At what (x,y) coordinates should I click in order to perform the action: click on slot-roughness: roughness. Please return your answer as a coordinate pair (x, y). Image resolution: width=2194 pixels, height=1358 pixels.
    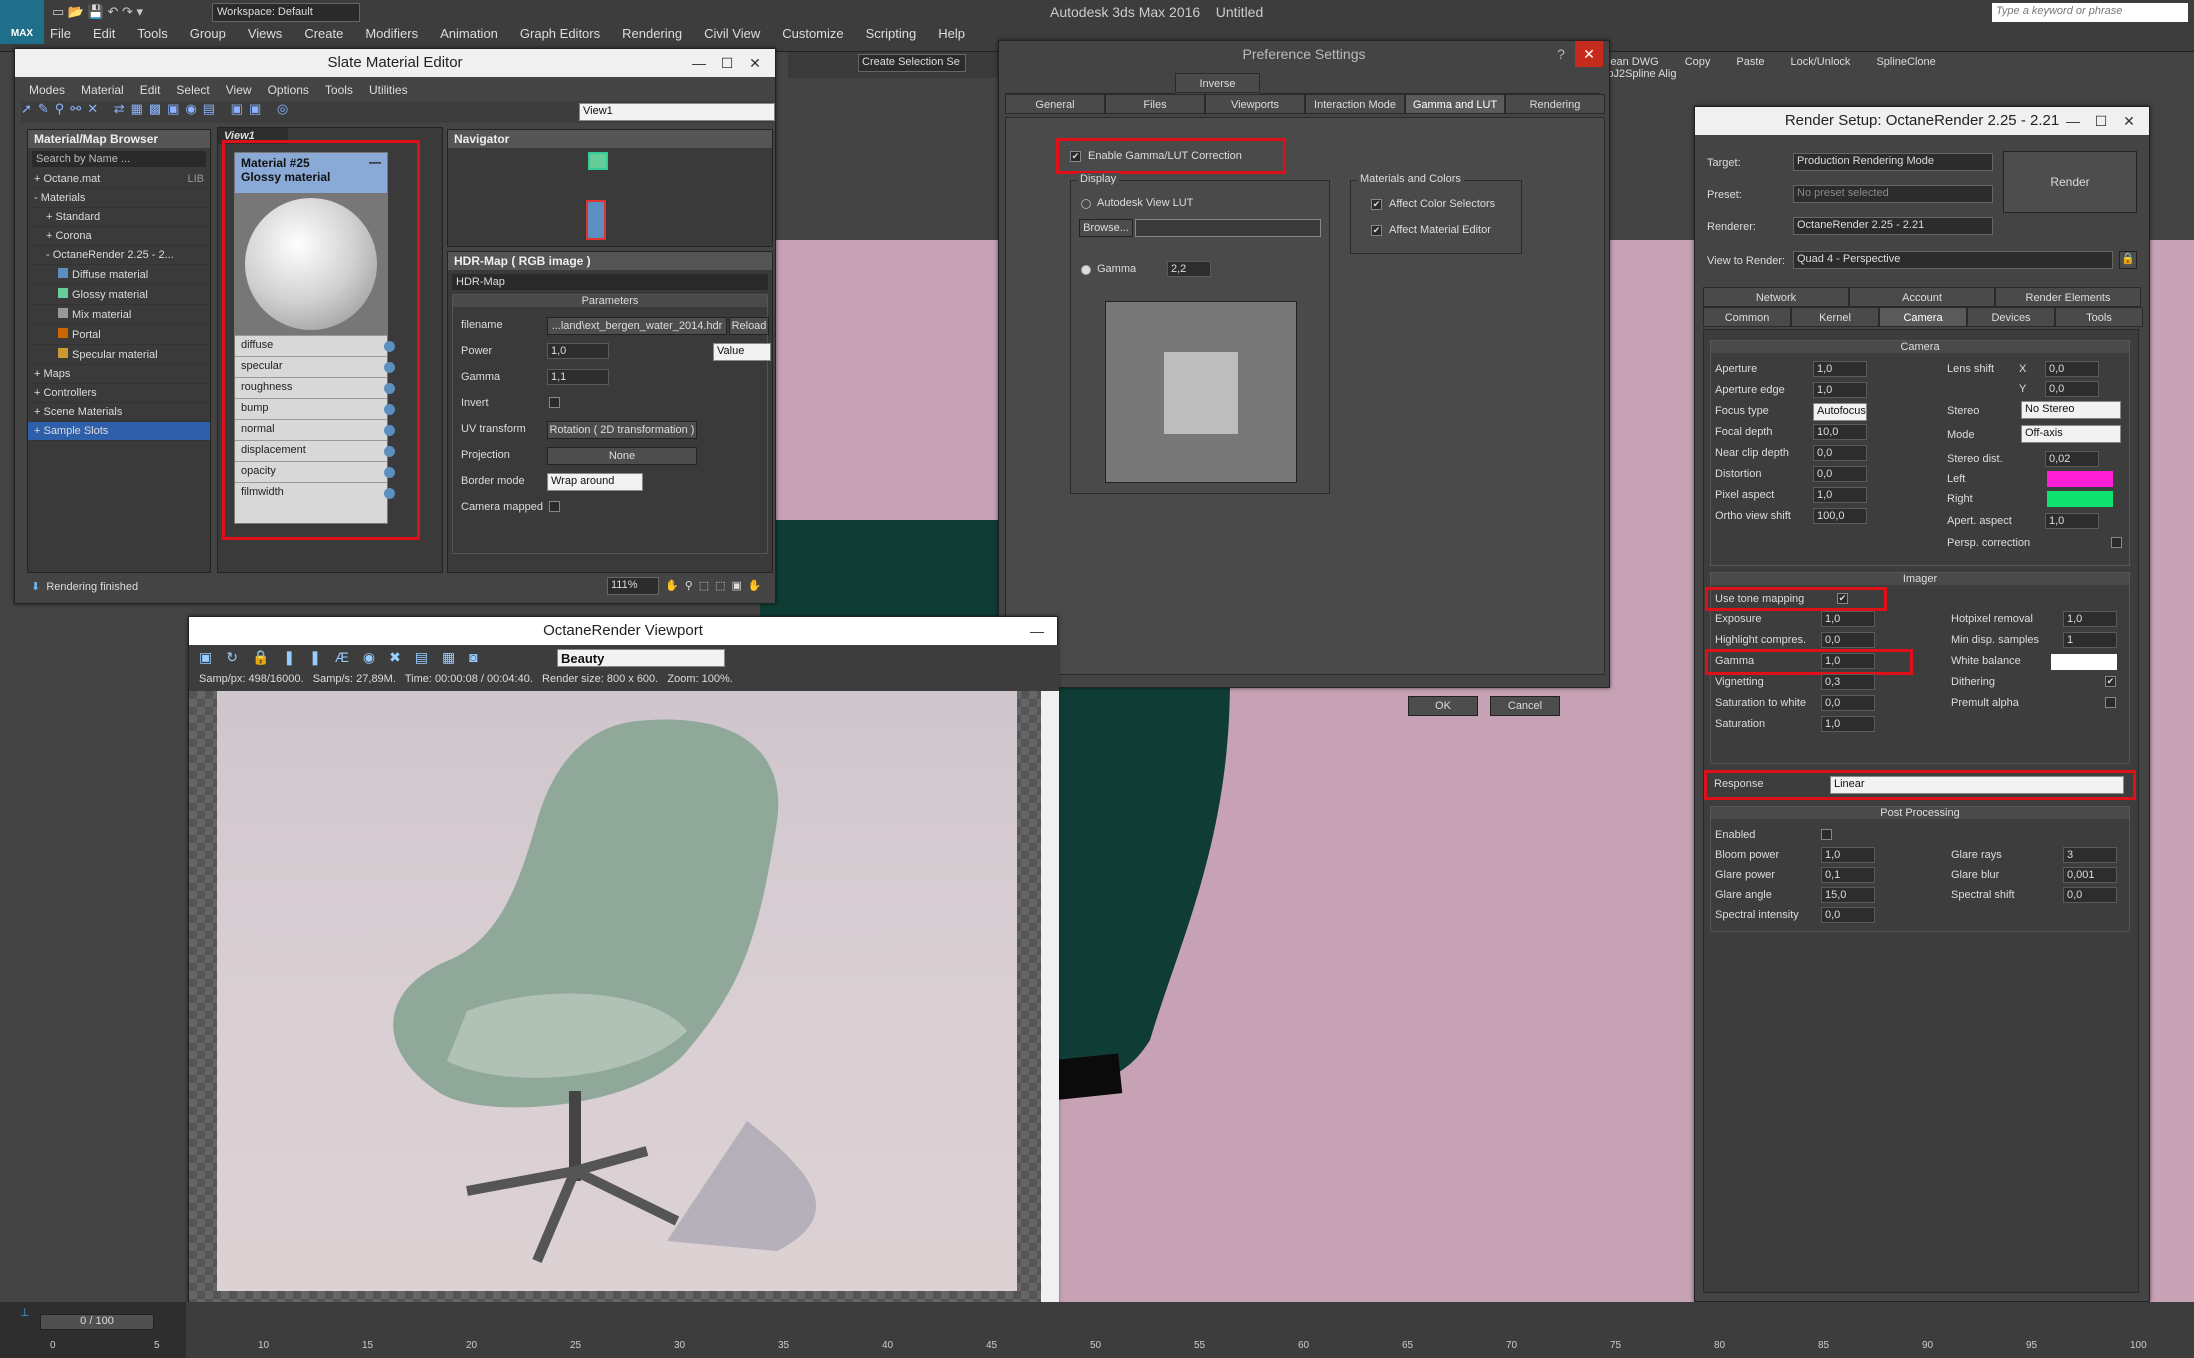
    Looking at the image, I should click on (315, 387).